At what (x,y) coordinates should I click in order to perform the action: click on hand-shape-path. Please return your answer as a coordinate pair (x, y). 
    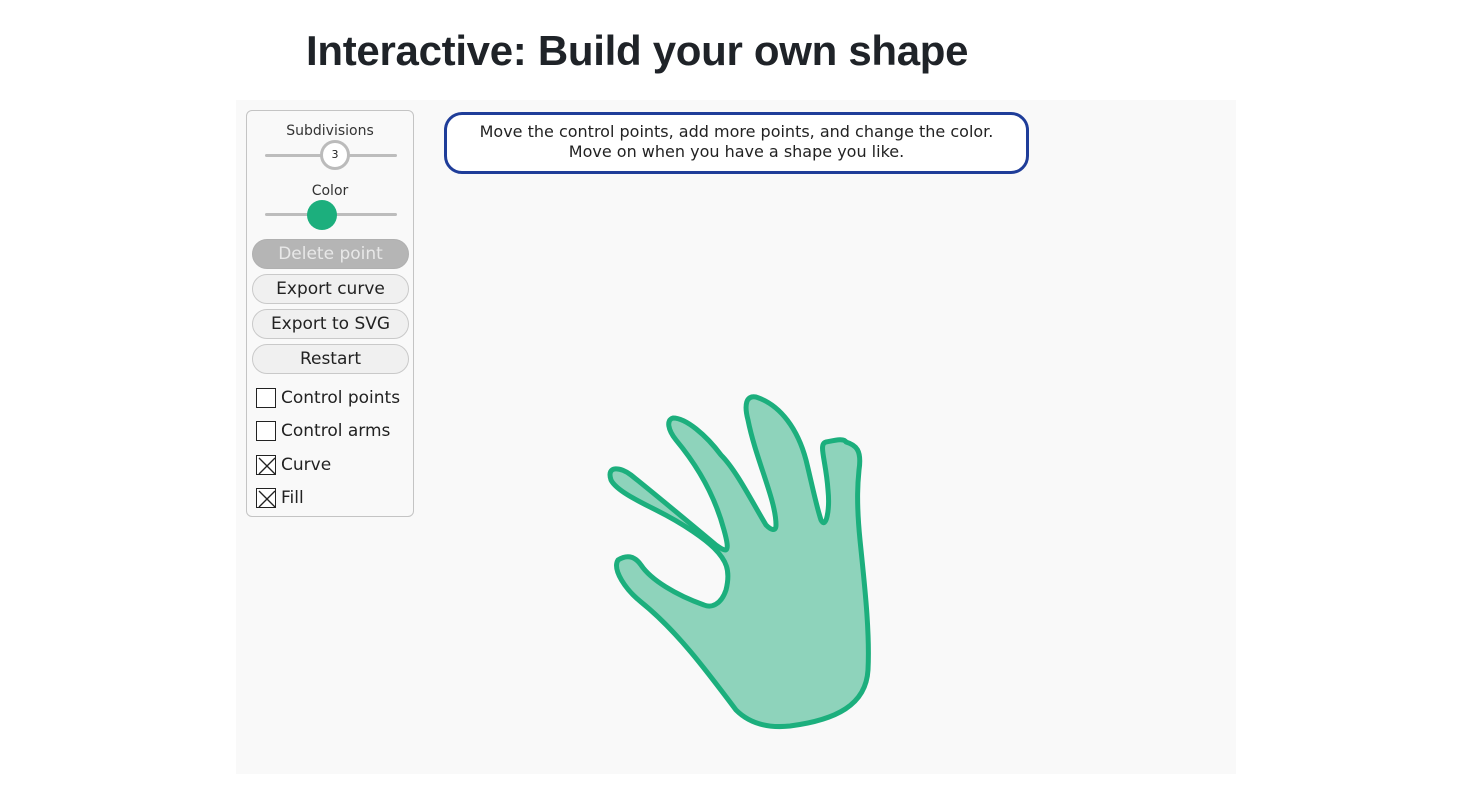
    Looking at the image, I should click on (739, 562).